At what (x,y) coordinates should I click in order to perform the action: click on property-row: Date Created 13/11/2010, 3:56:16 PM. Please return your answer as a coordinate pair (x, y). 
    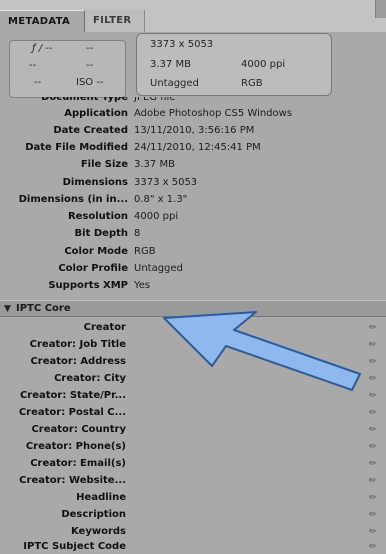
    Looking at the image, I should click on (193, 131).